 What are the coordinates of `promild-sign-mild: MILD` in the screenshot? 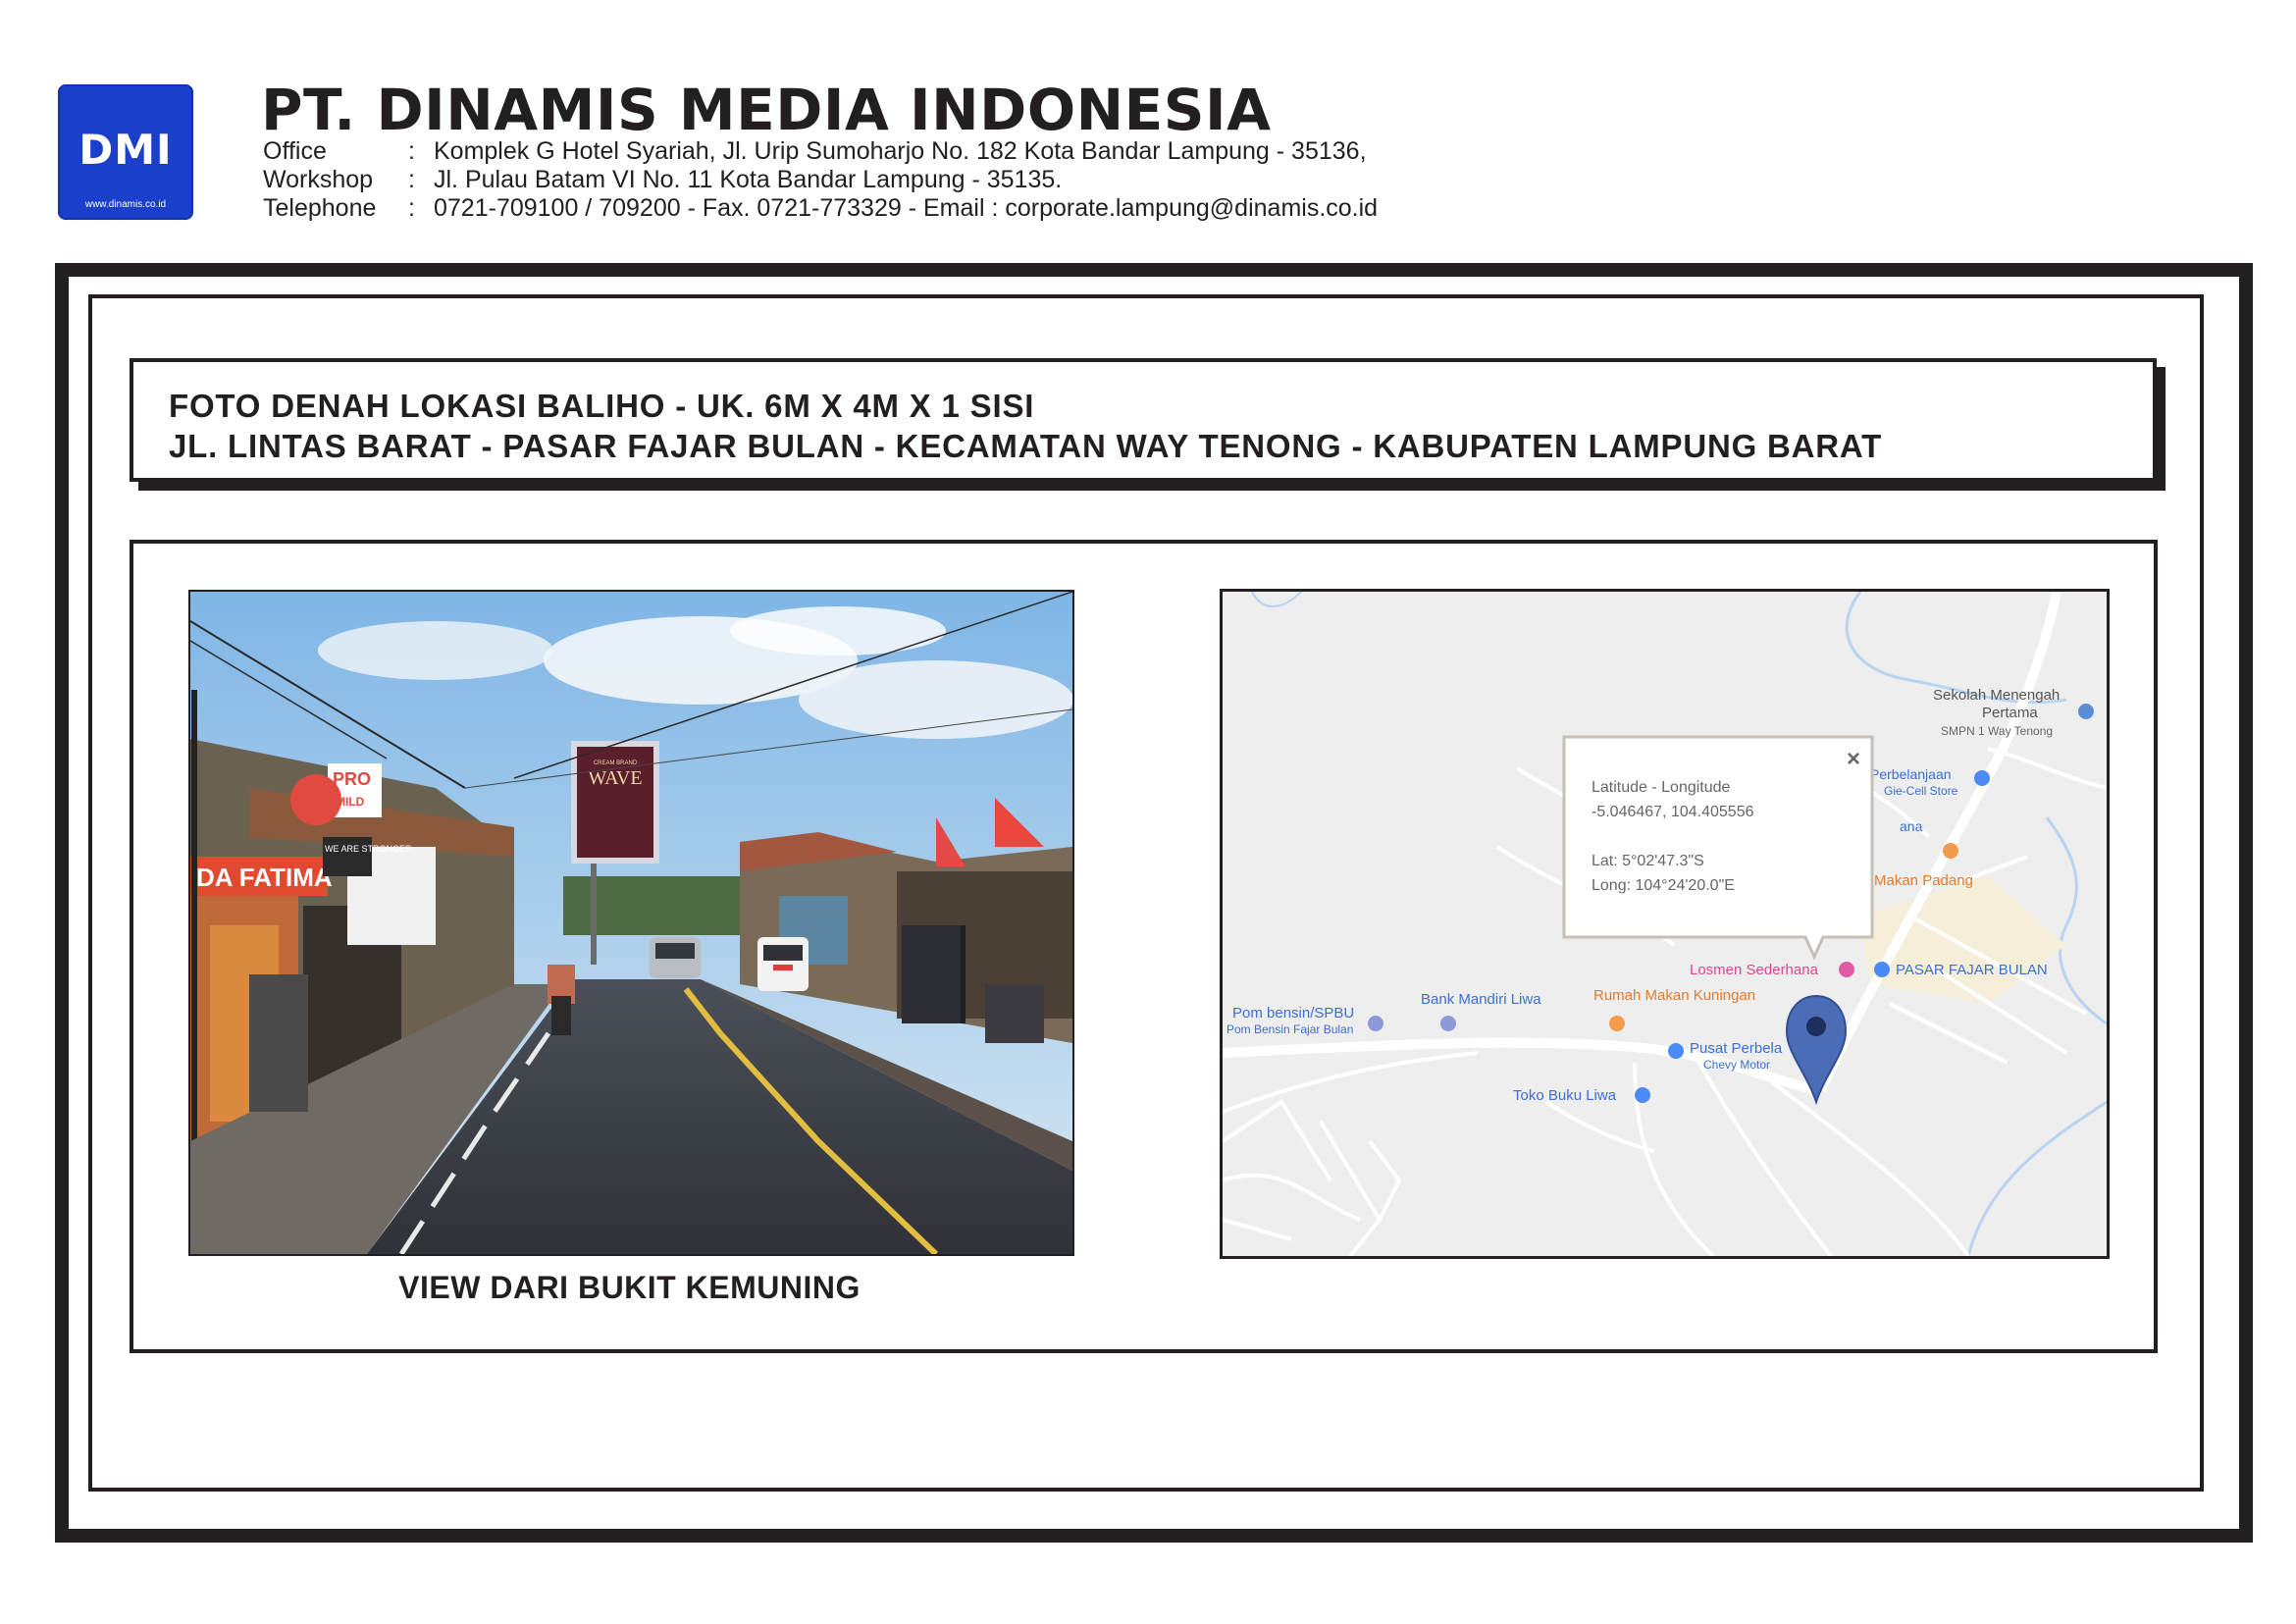 It's located at (350, 802).